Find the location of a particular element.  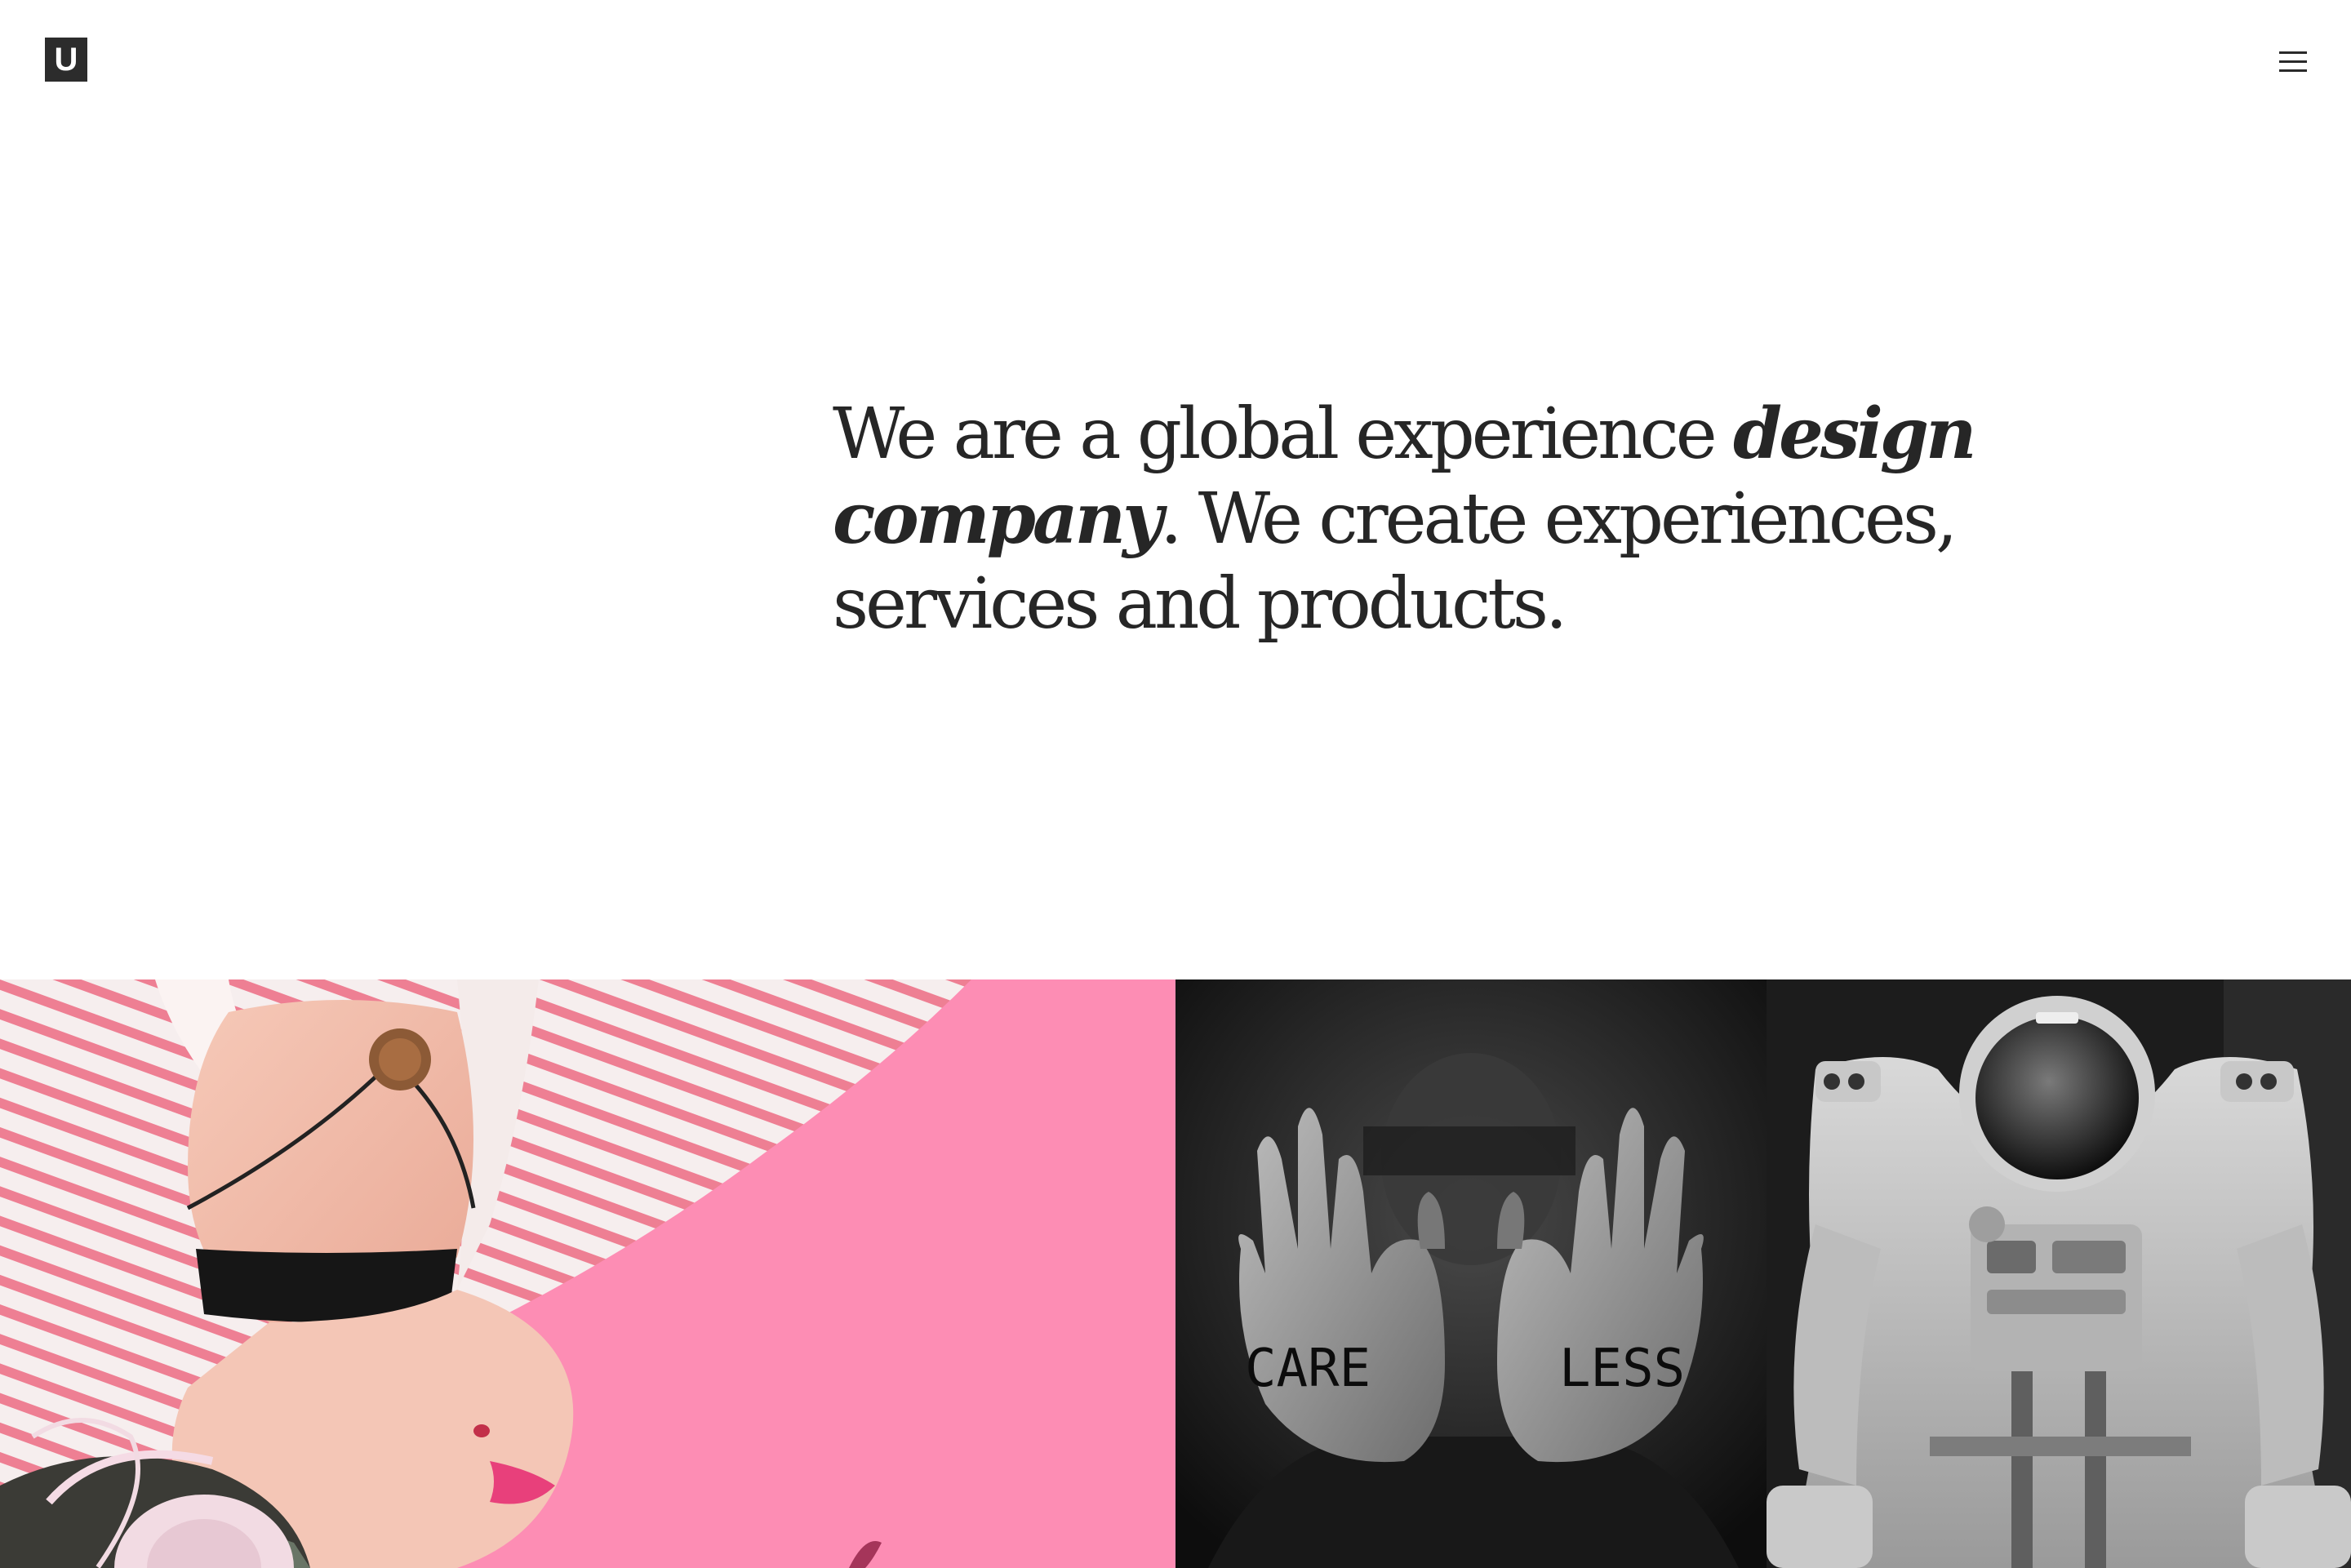

hamburger-menu-icon is located at coordinates (2293, 62).